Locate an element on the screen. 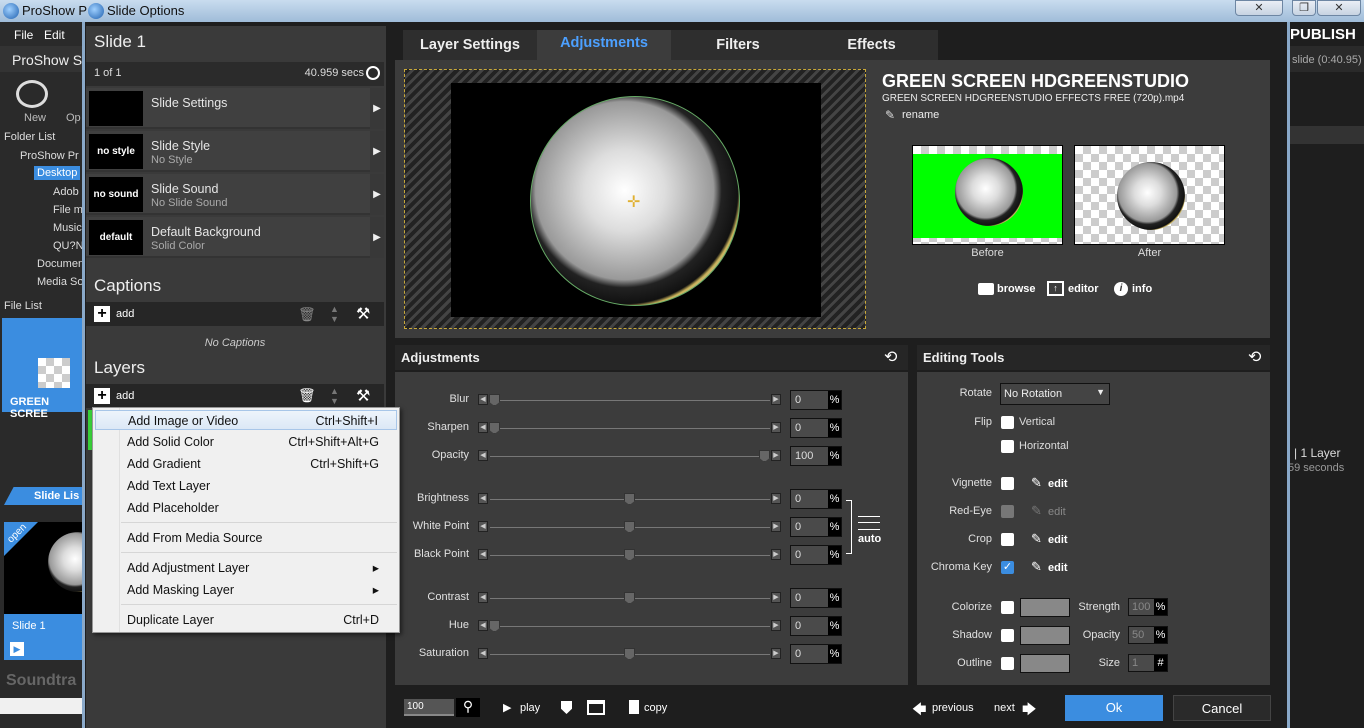  slide-option-row: Slide Settings ▶ is located at coordinates (235, 108).